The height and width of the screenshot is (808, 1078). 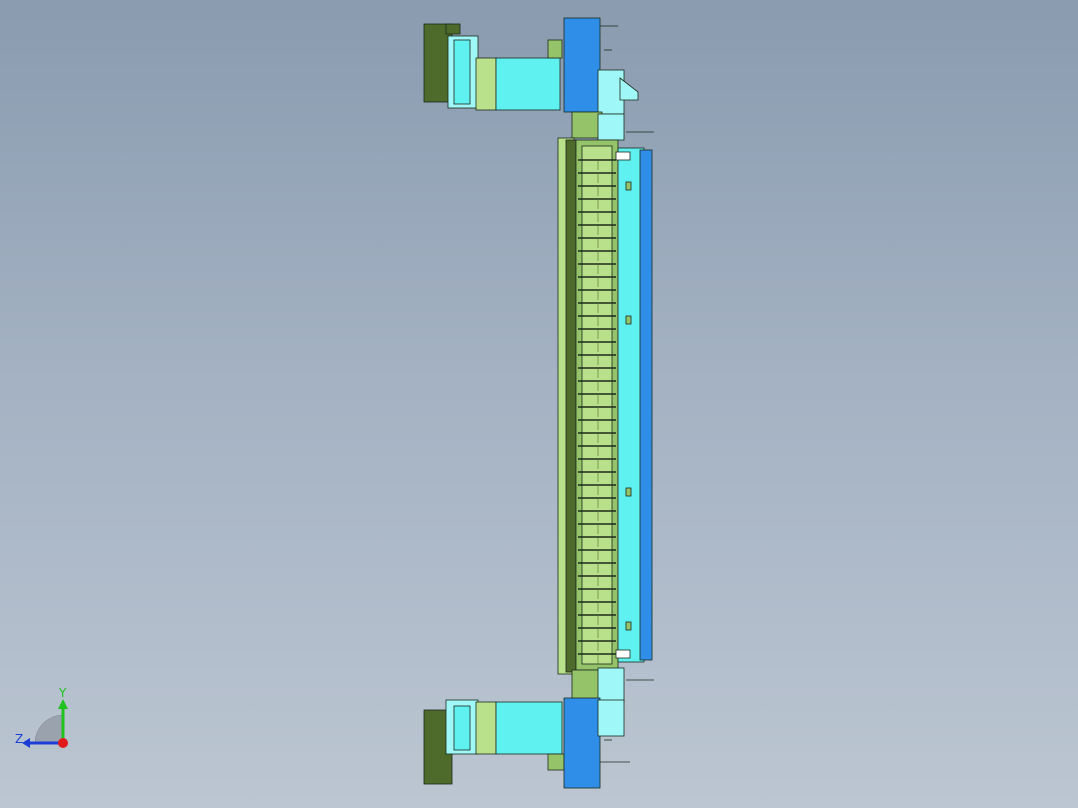 What do you see at coordinates (63, 743) in the screenshot?
I see `x-axis-dot` at bounding box center [63, 743].